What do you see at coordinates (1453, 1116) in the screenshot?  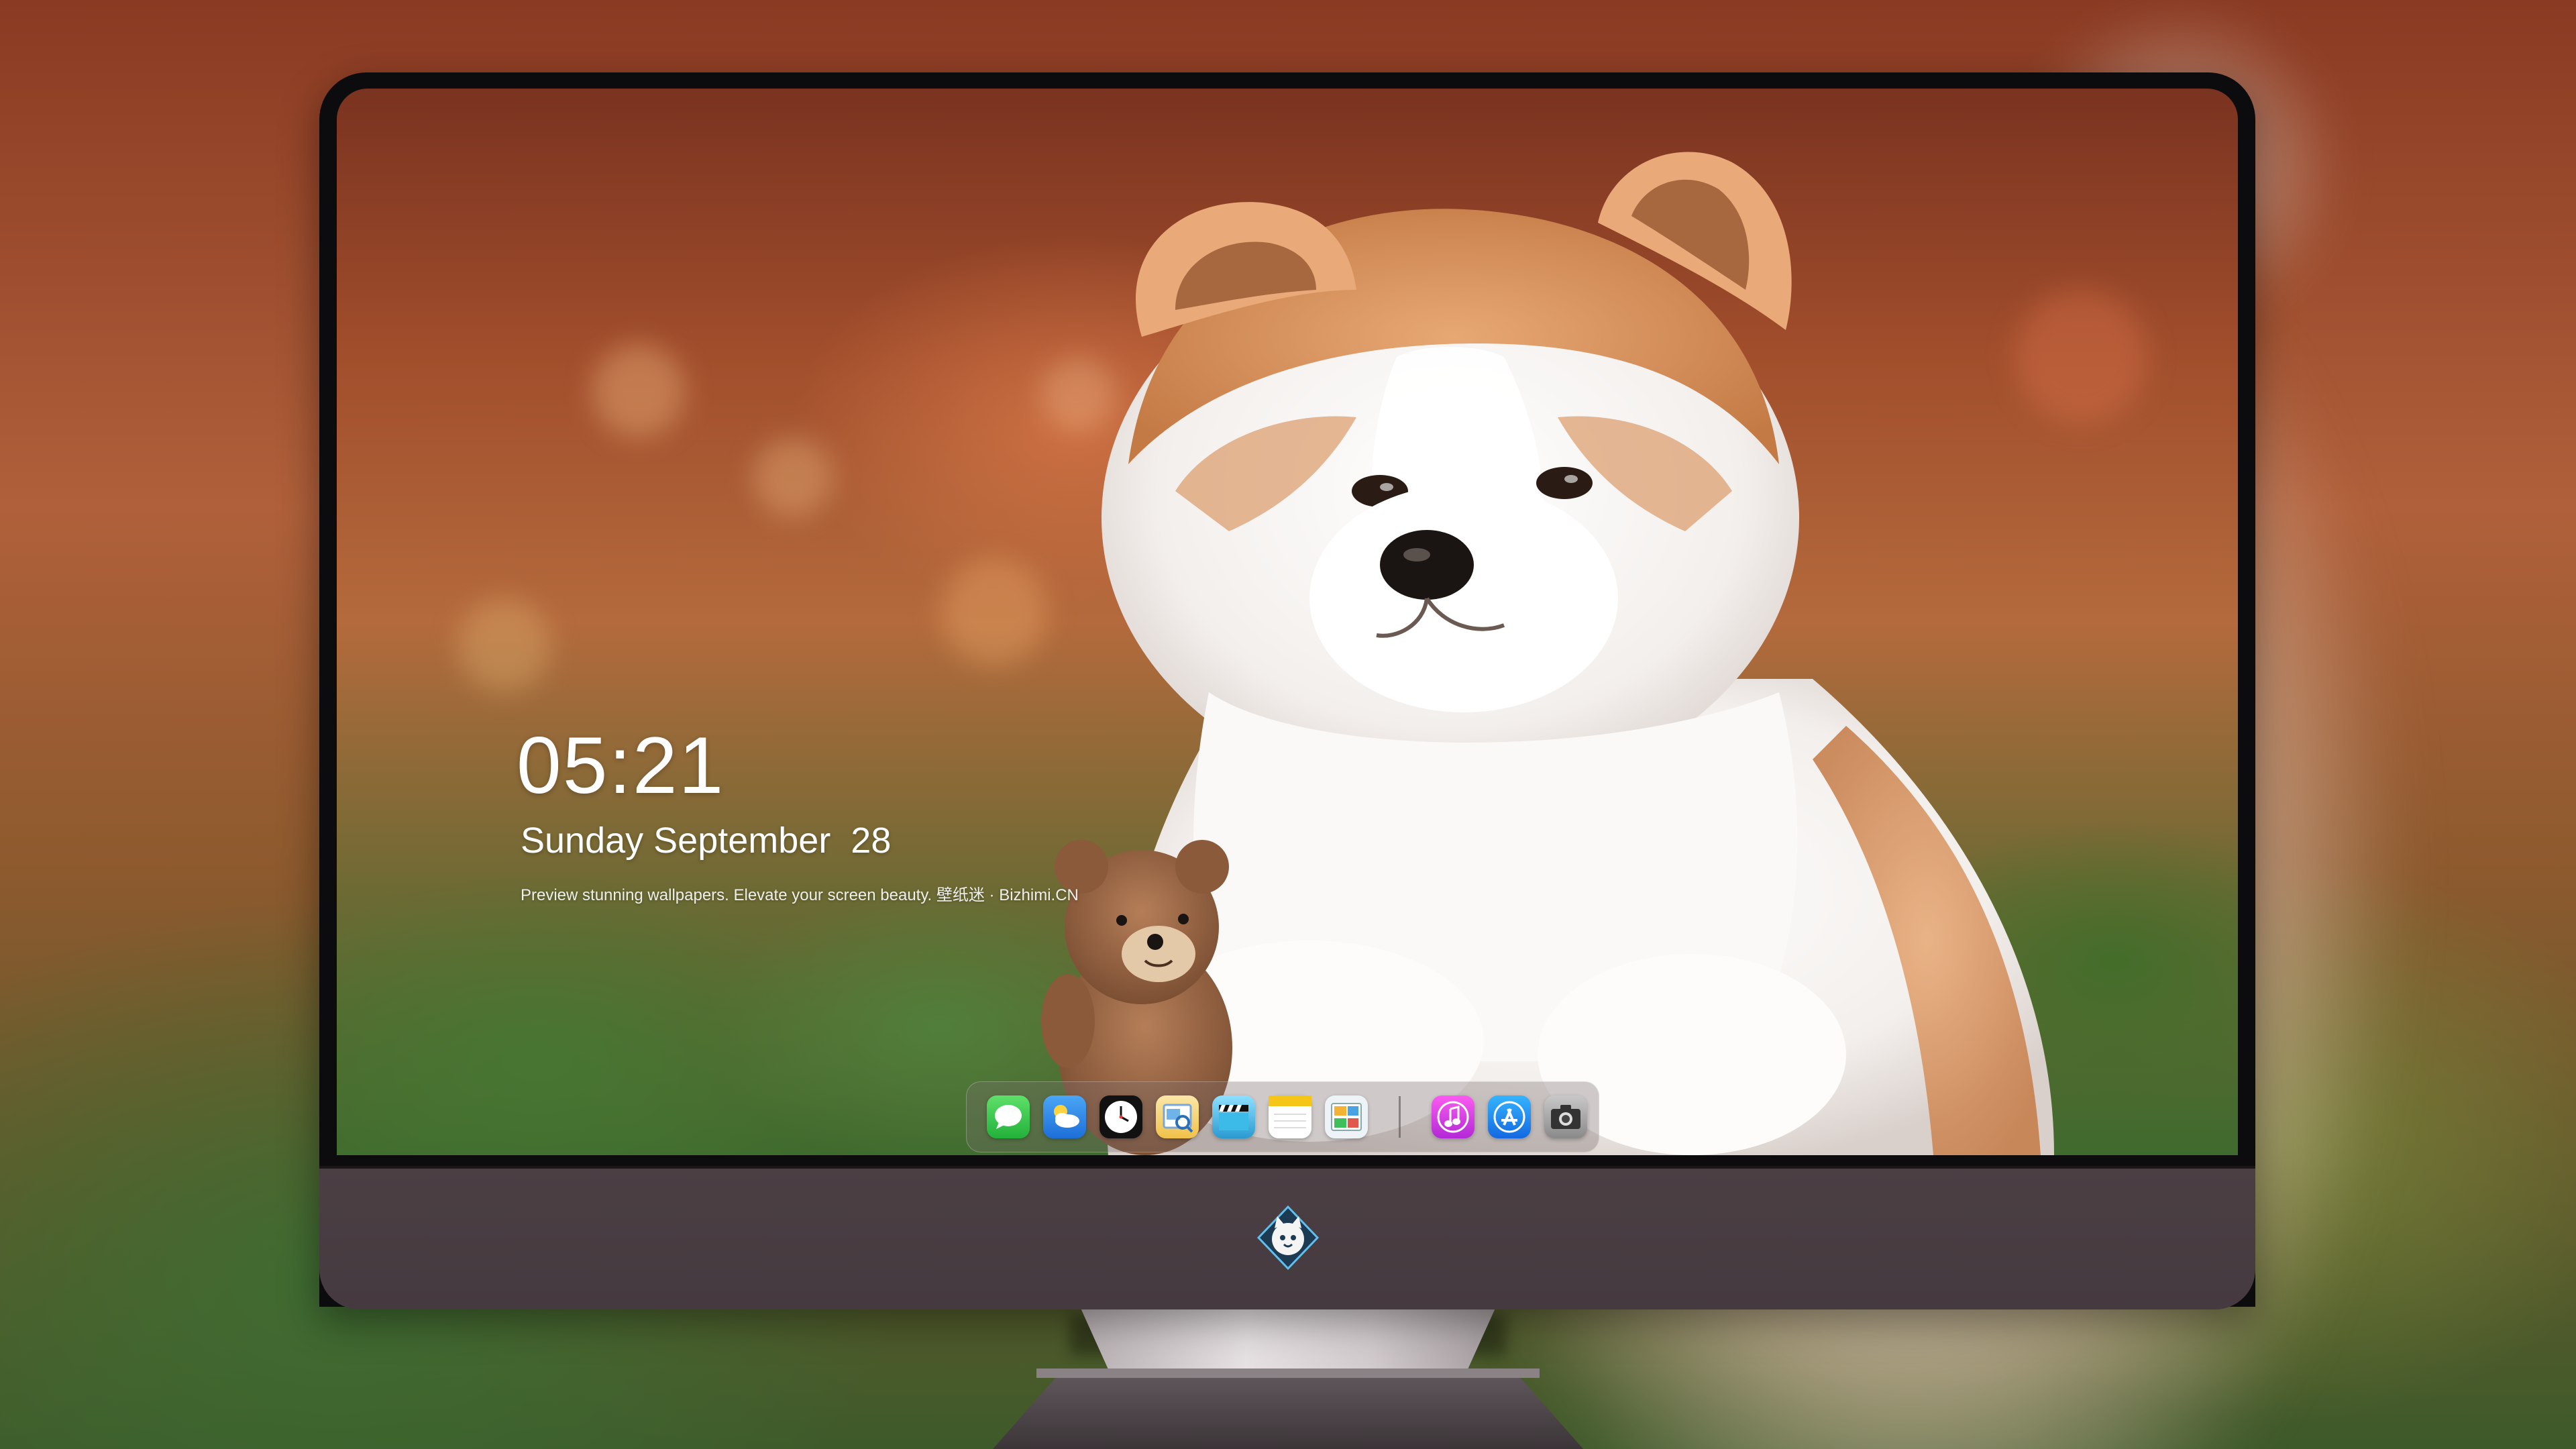 I see `music-icon` at bounding box center [1453, 1116].